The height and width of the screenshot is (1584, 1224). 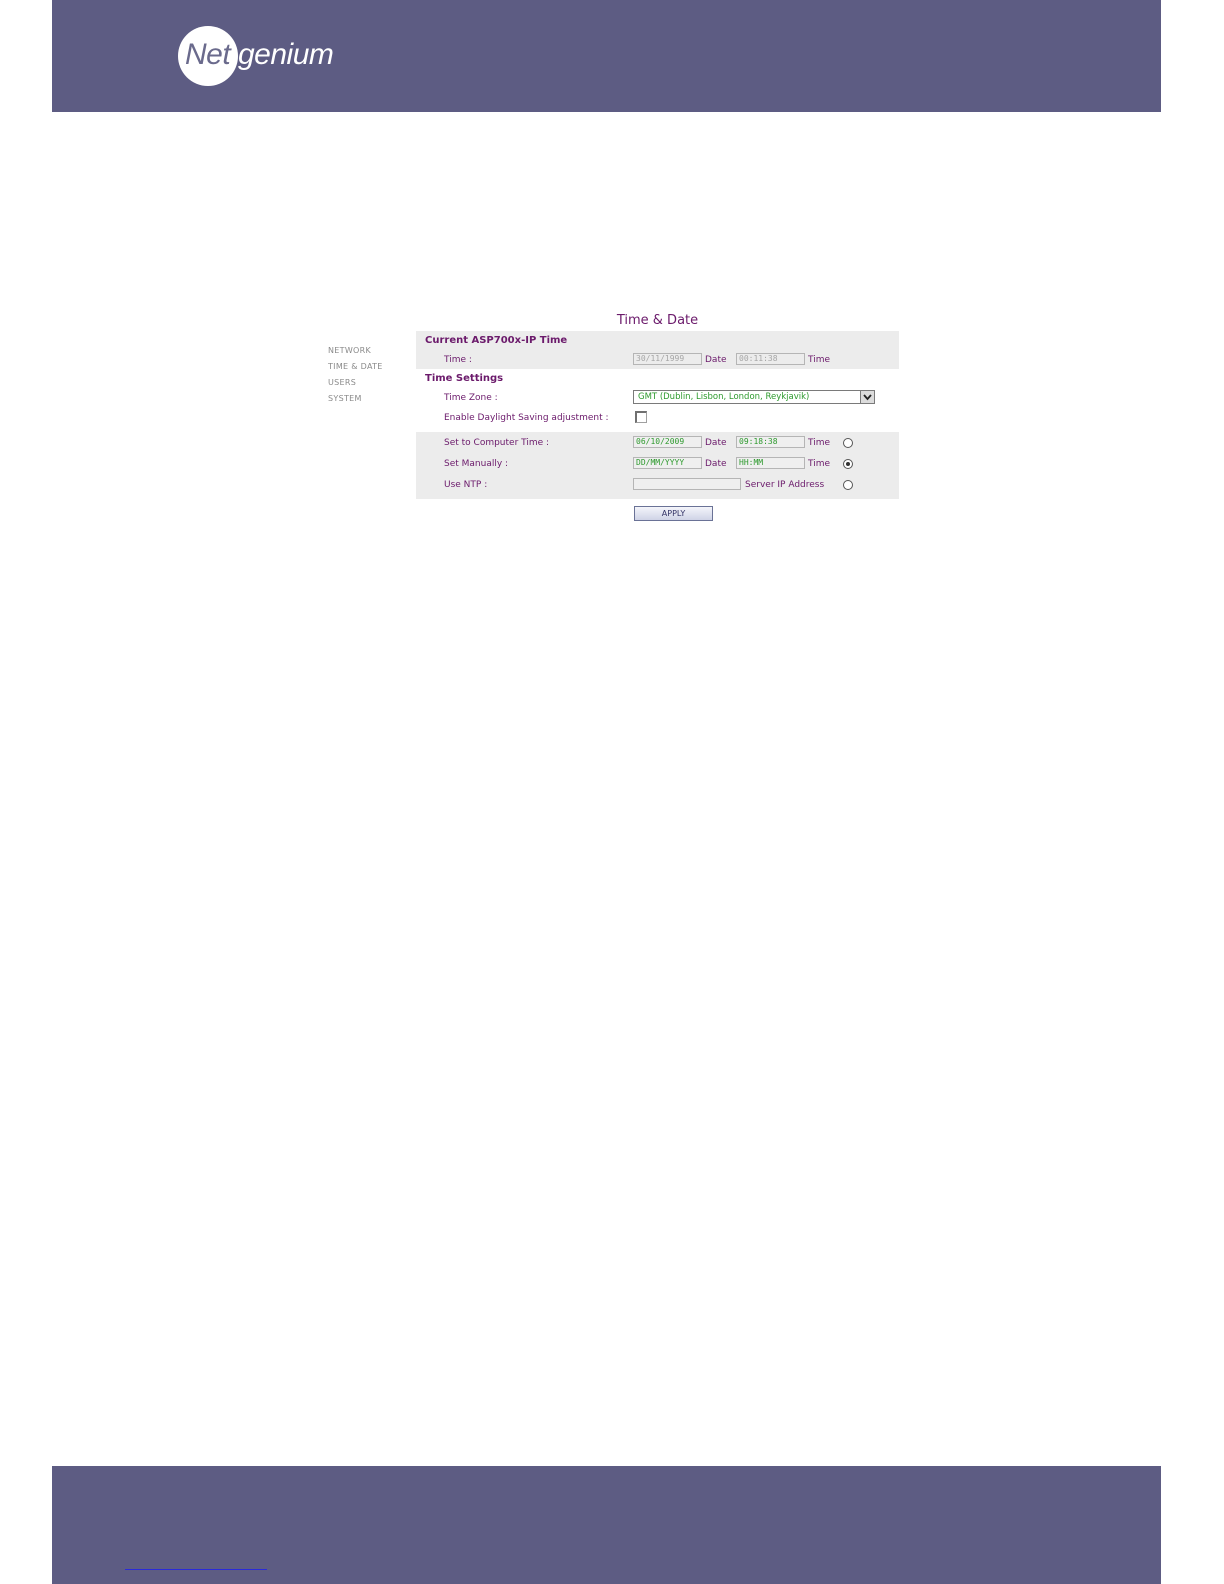 I want to click on ntp-server-unit: Server IP Address, so click(x=785, y=485).